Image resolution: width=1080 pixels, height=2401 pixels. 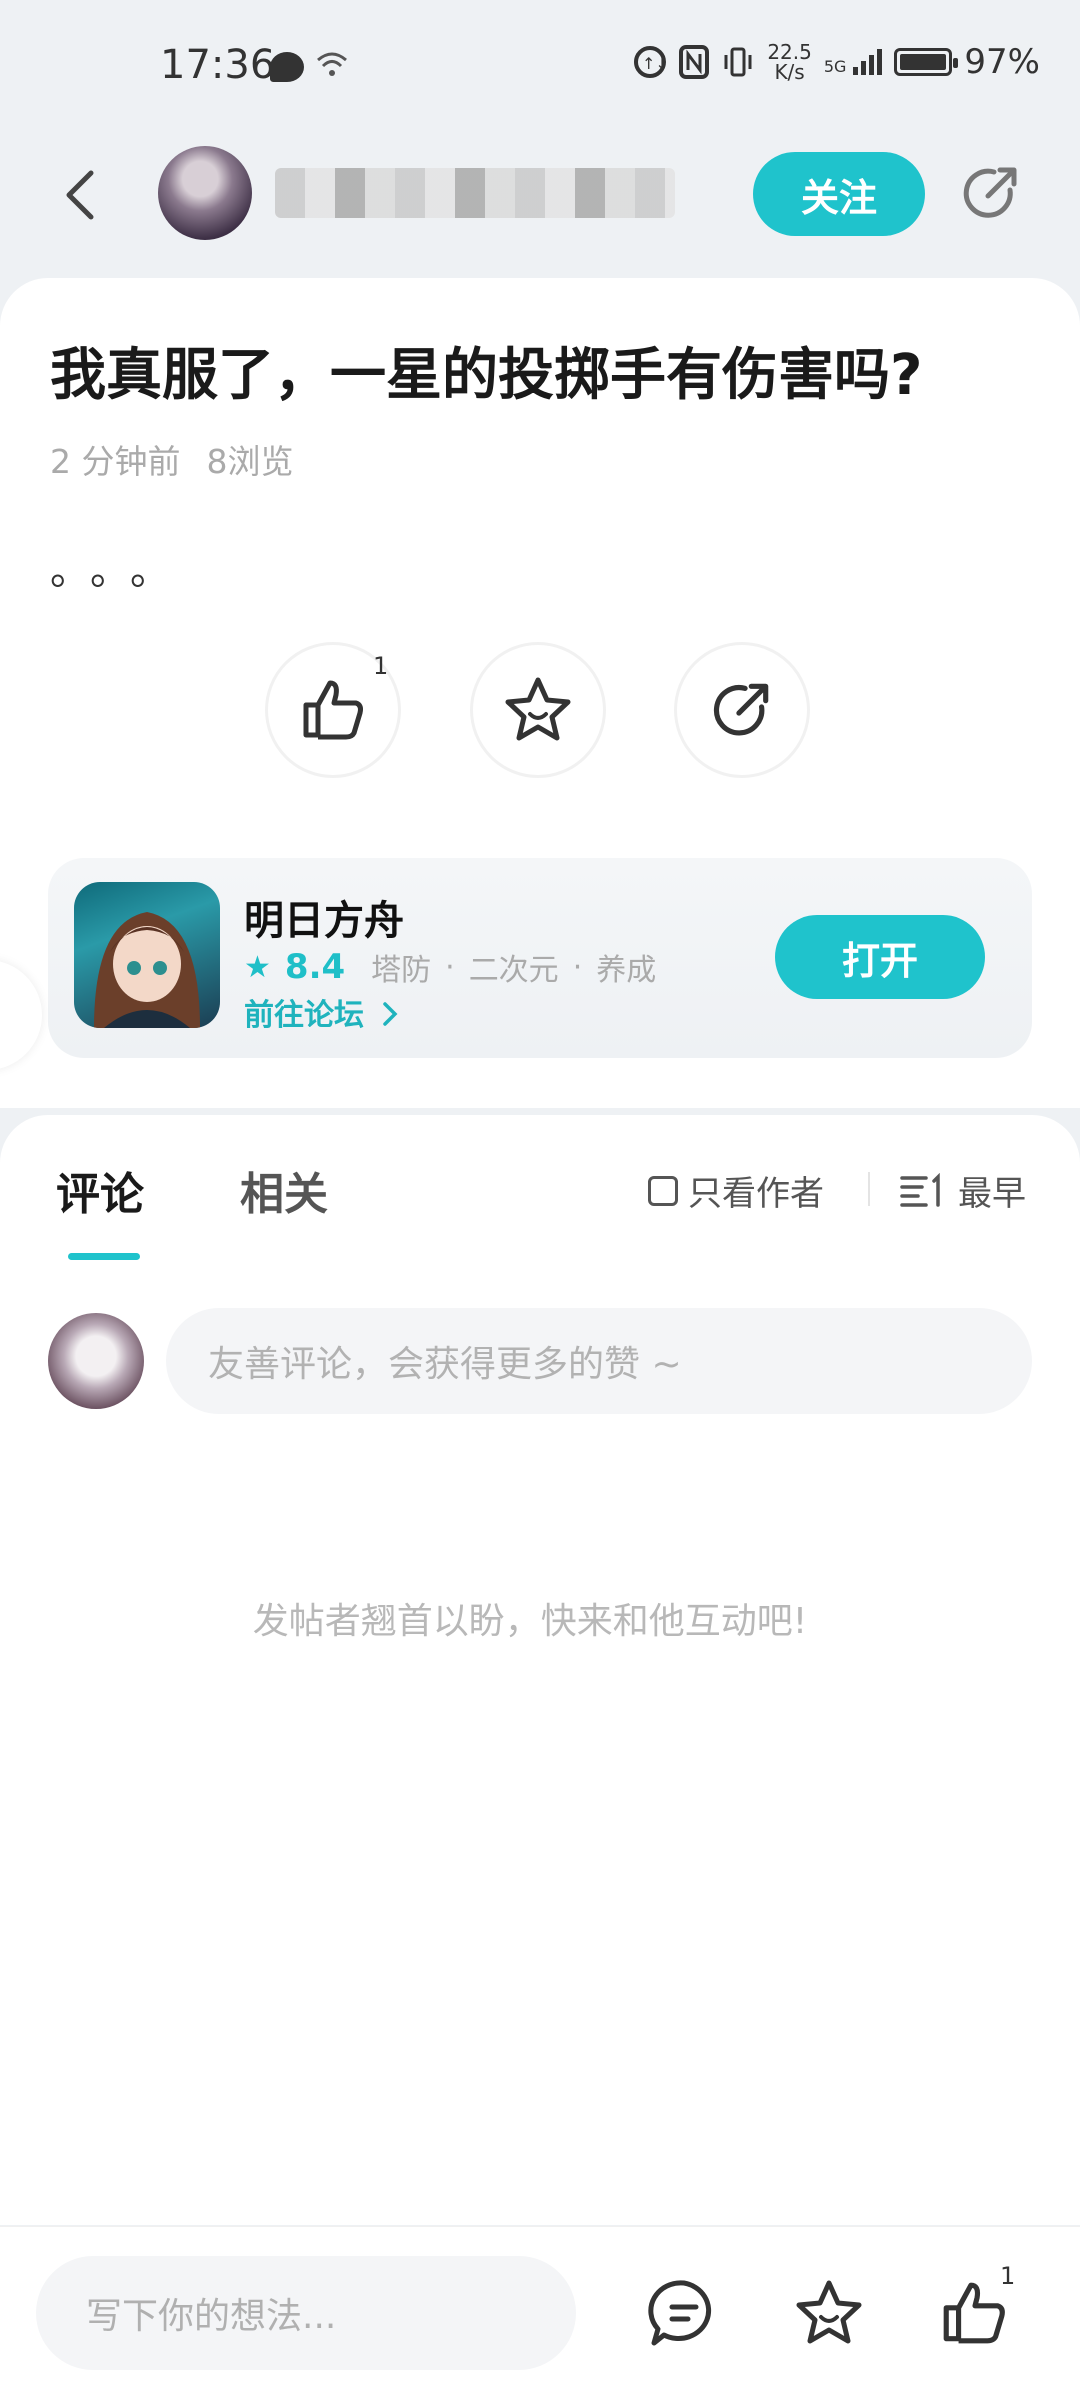 What do you see at coordinates (381, 666) in the screenshot?
I see `like-count: 1` at bounding box center [381, 666].